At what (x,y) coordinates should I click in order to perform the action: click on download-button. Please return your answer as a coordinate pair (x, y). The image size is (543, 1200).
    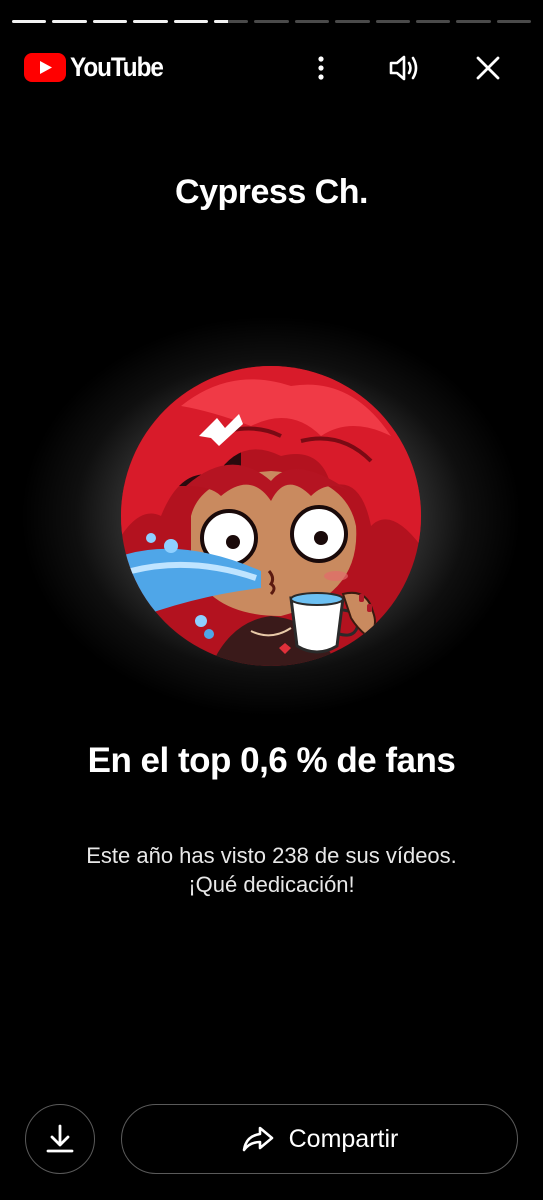
    Looking at the image, I should click on (60, 1139).